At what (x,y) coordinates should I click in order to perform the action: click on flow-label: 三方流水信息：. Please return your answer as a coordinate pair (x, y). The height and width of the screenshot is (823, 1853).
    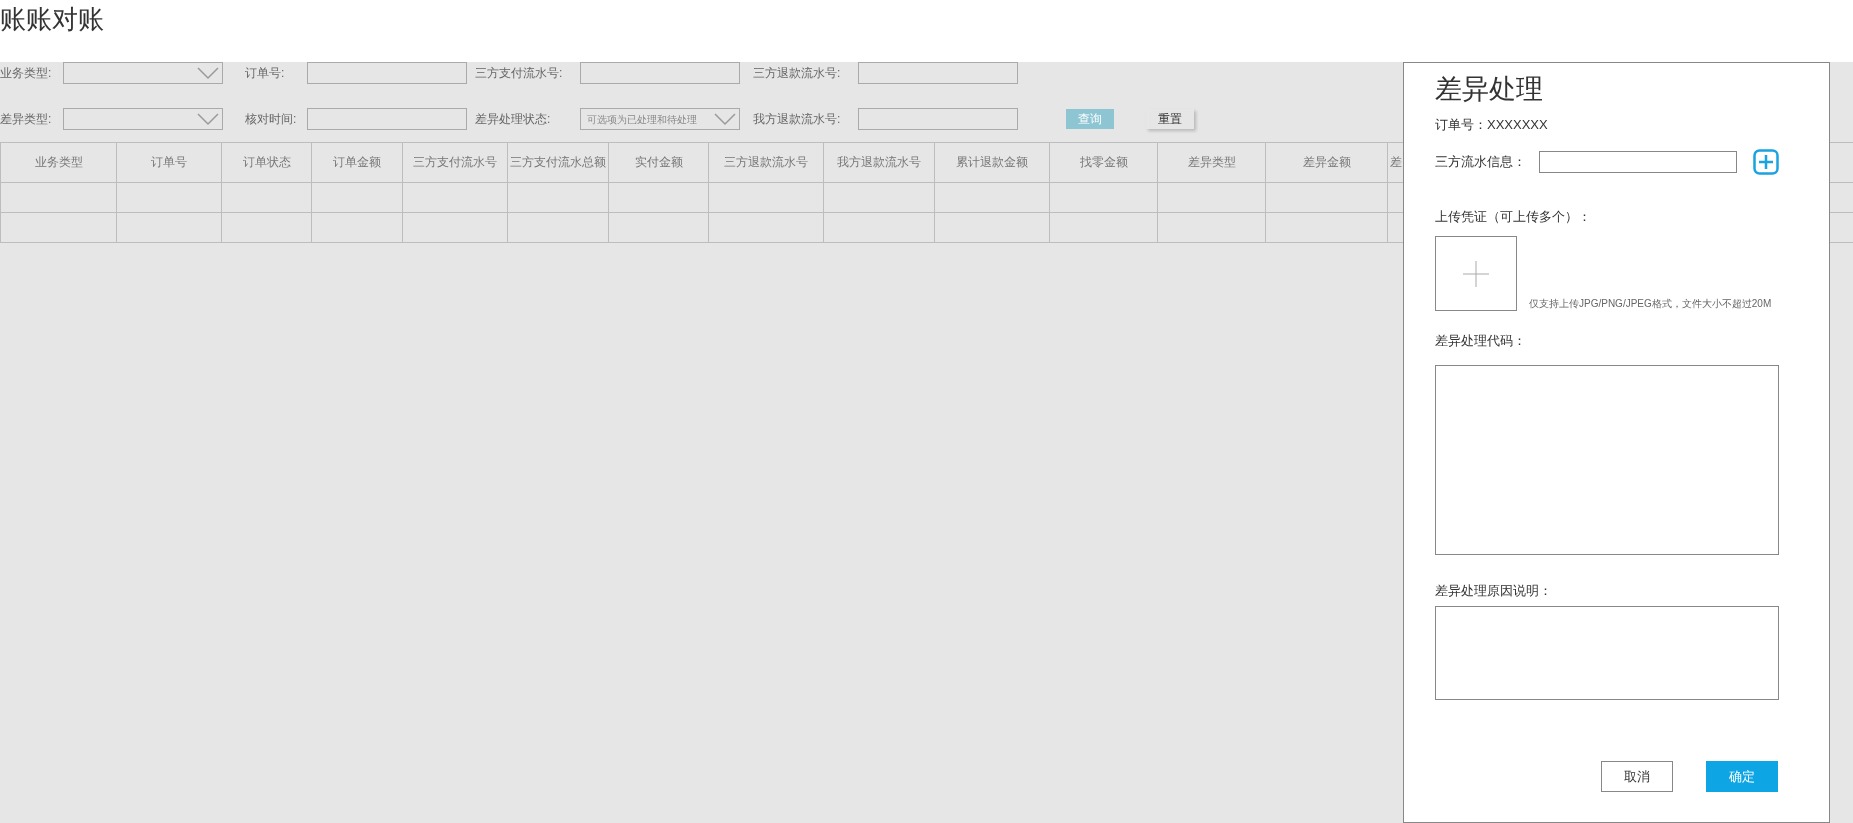
    Looking at the image, I should click on (1481, 161).